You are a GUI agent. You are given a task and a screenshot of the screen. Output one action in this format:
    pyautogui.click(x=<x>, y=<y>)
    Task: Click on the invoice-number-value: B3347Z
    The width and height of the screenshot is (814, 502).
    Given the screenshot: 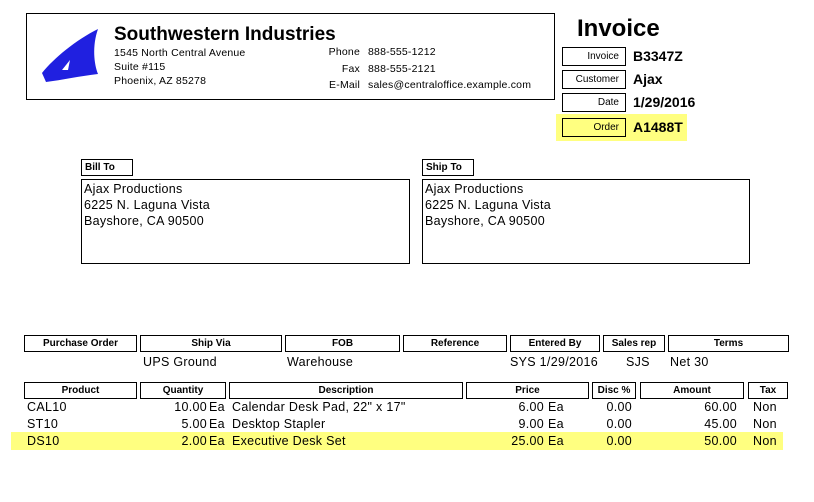 What is the action you would take?
    pyautogui.click(x=658, y=56)
    